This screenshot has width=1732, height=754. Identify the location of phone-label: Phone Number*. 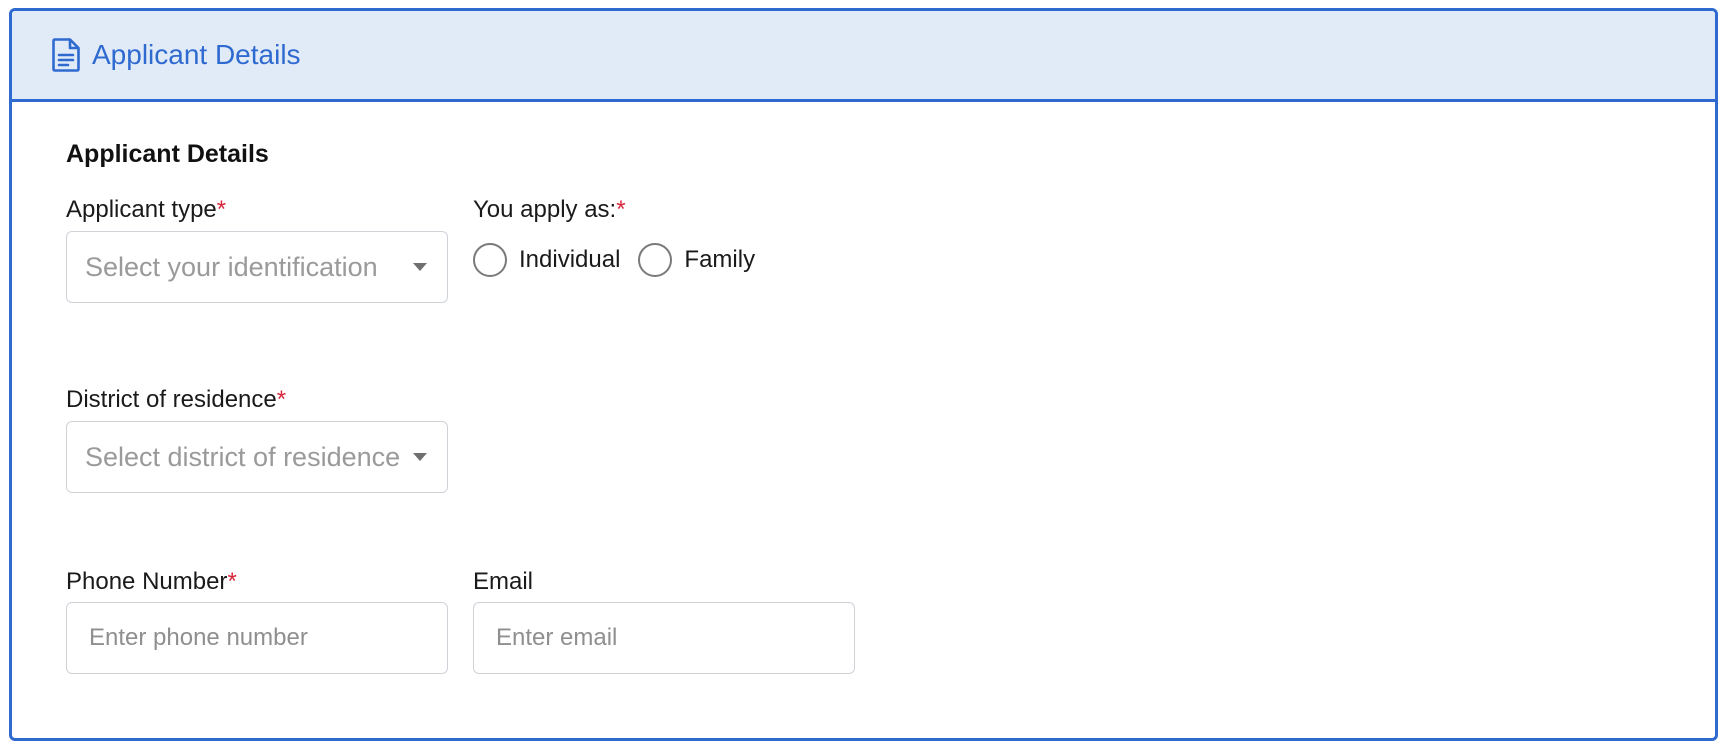
(151, 582).